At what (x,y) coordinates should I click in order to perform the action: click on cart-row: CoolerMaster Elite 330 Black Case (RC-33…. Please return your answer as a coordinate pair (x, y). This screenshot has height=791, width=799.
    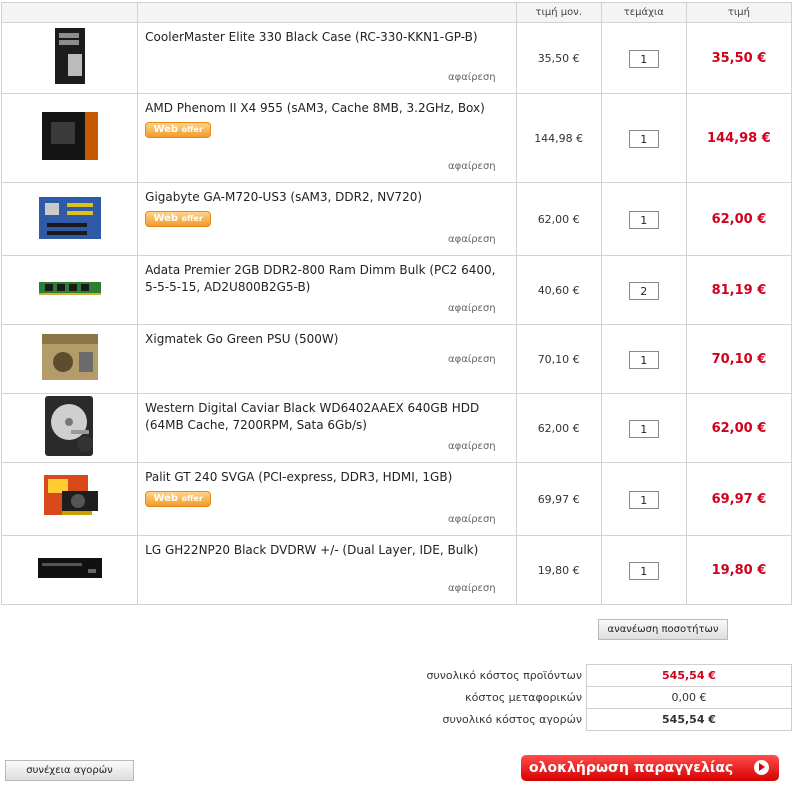
    Looking at the image, I should click on (396, 58).